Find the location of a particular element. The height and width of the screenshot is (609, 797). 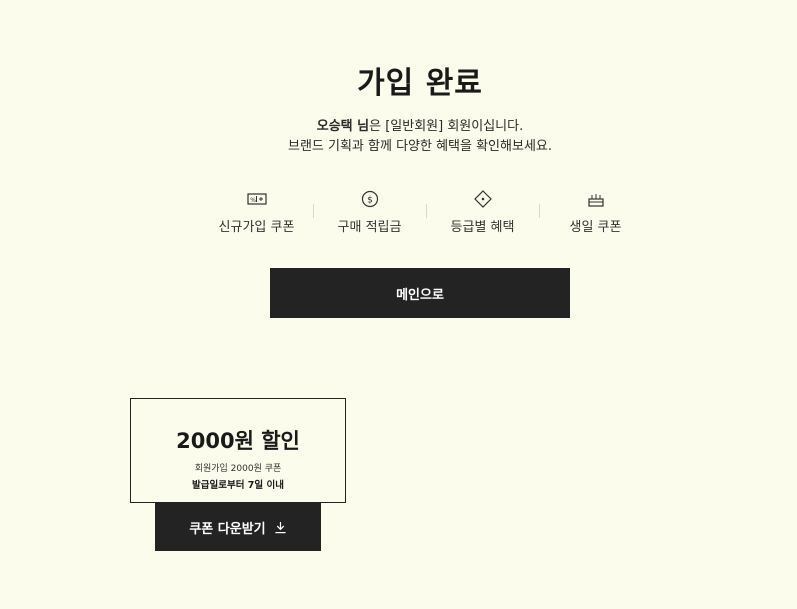

benefit-item-grade-benefits: 등급별 혜택 is located at coordinates (482, 213).